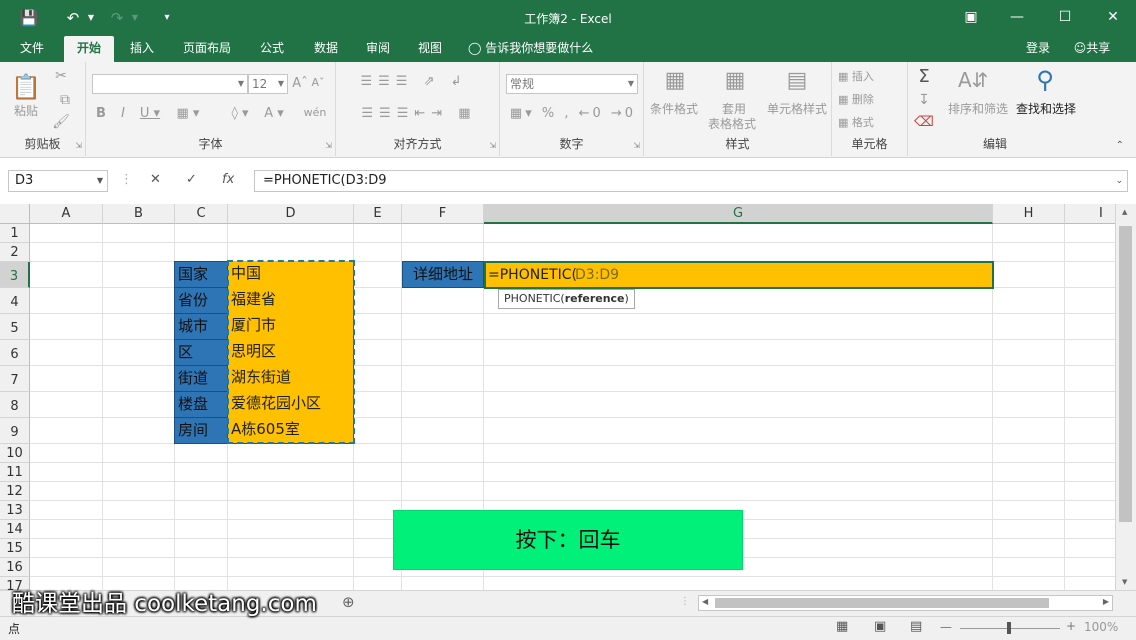 The height and width of the screenshot is (640, 1136). Describe the element at coordinates (201, 326) in the screenshot. I see `cell-c5: 城市` at that location.